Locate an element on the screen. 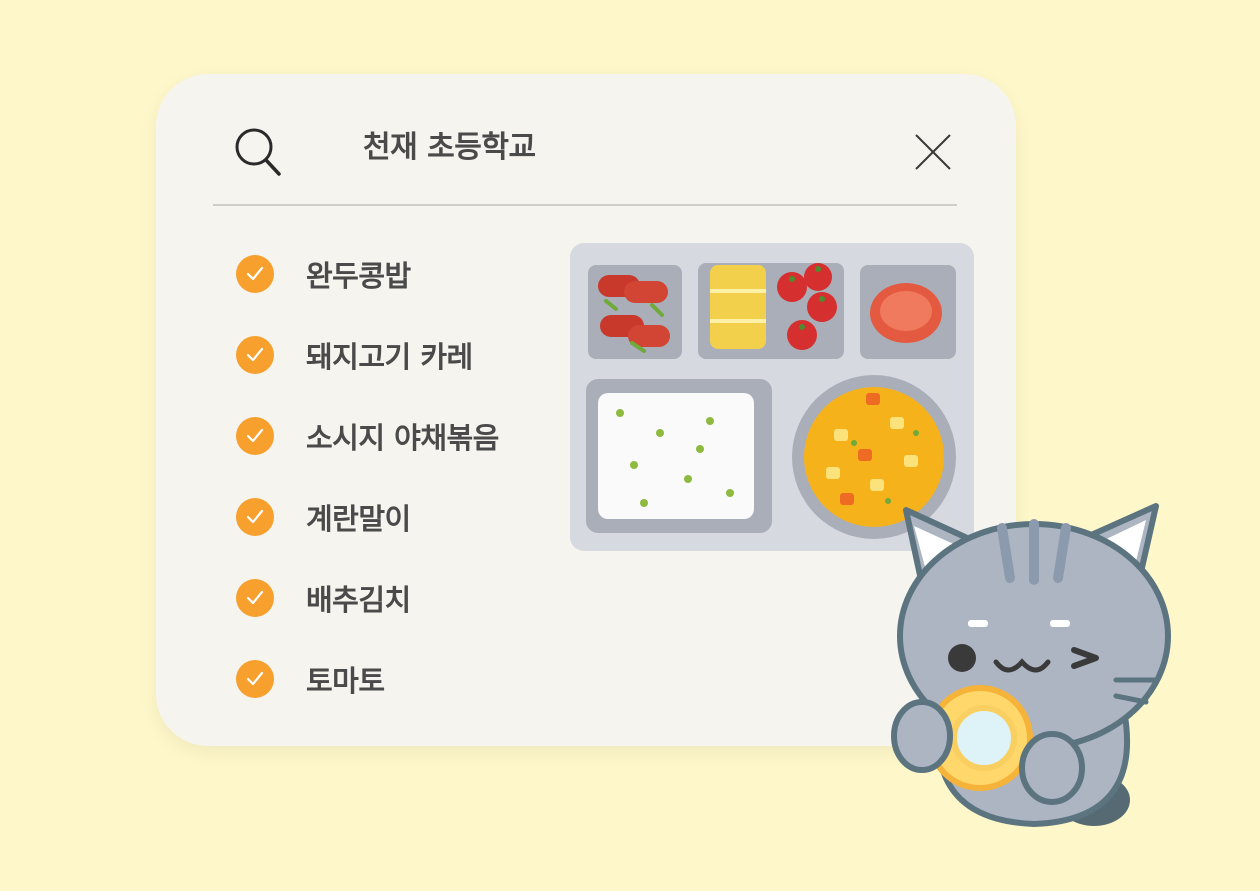 This screenshot has width=1260, height=891. menu-item-label: 토마토 is located at coordinates (345, 681).